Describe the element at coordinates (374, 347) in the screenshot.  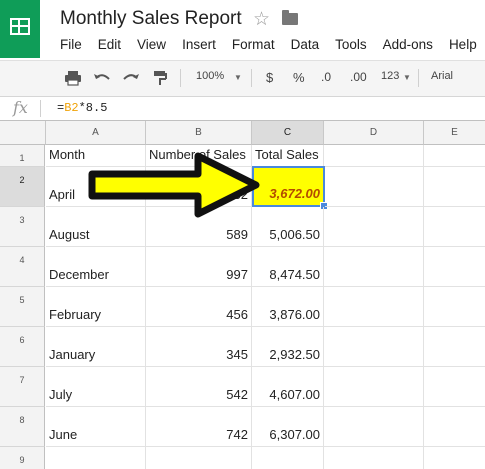
I see `cell-d6` at that location.